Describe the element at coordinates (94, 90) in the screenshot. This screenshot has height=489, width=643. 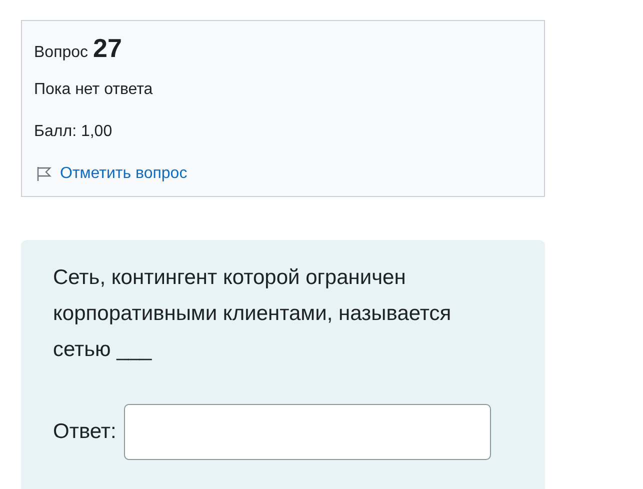
I see `question-status: Пока нет ответа` at that location.